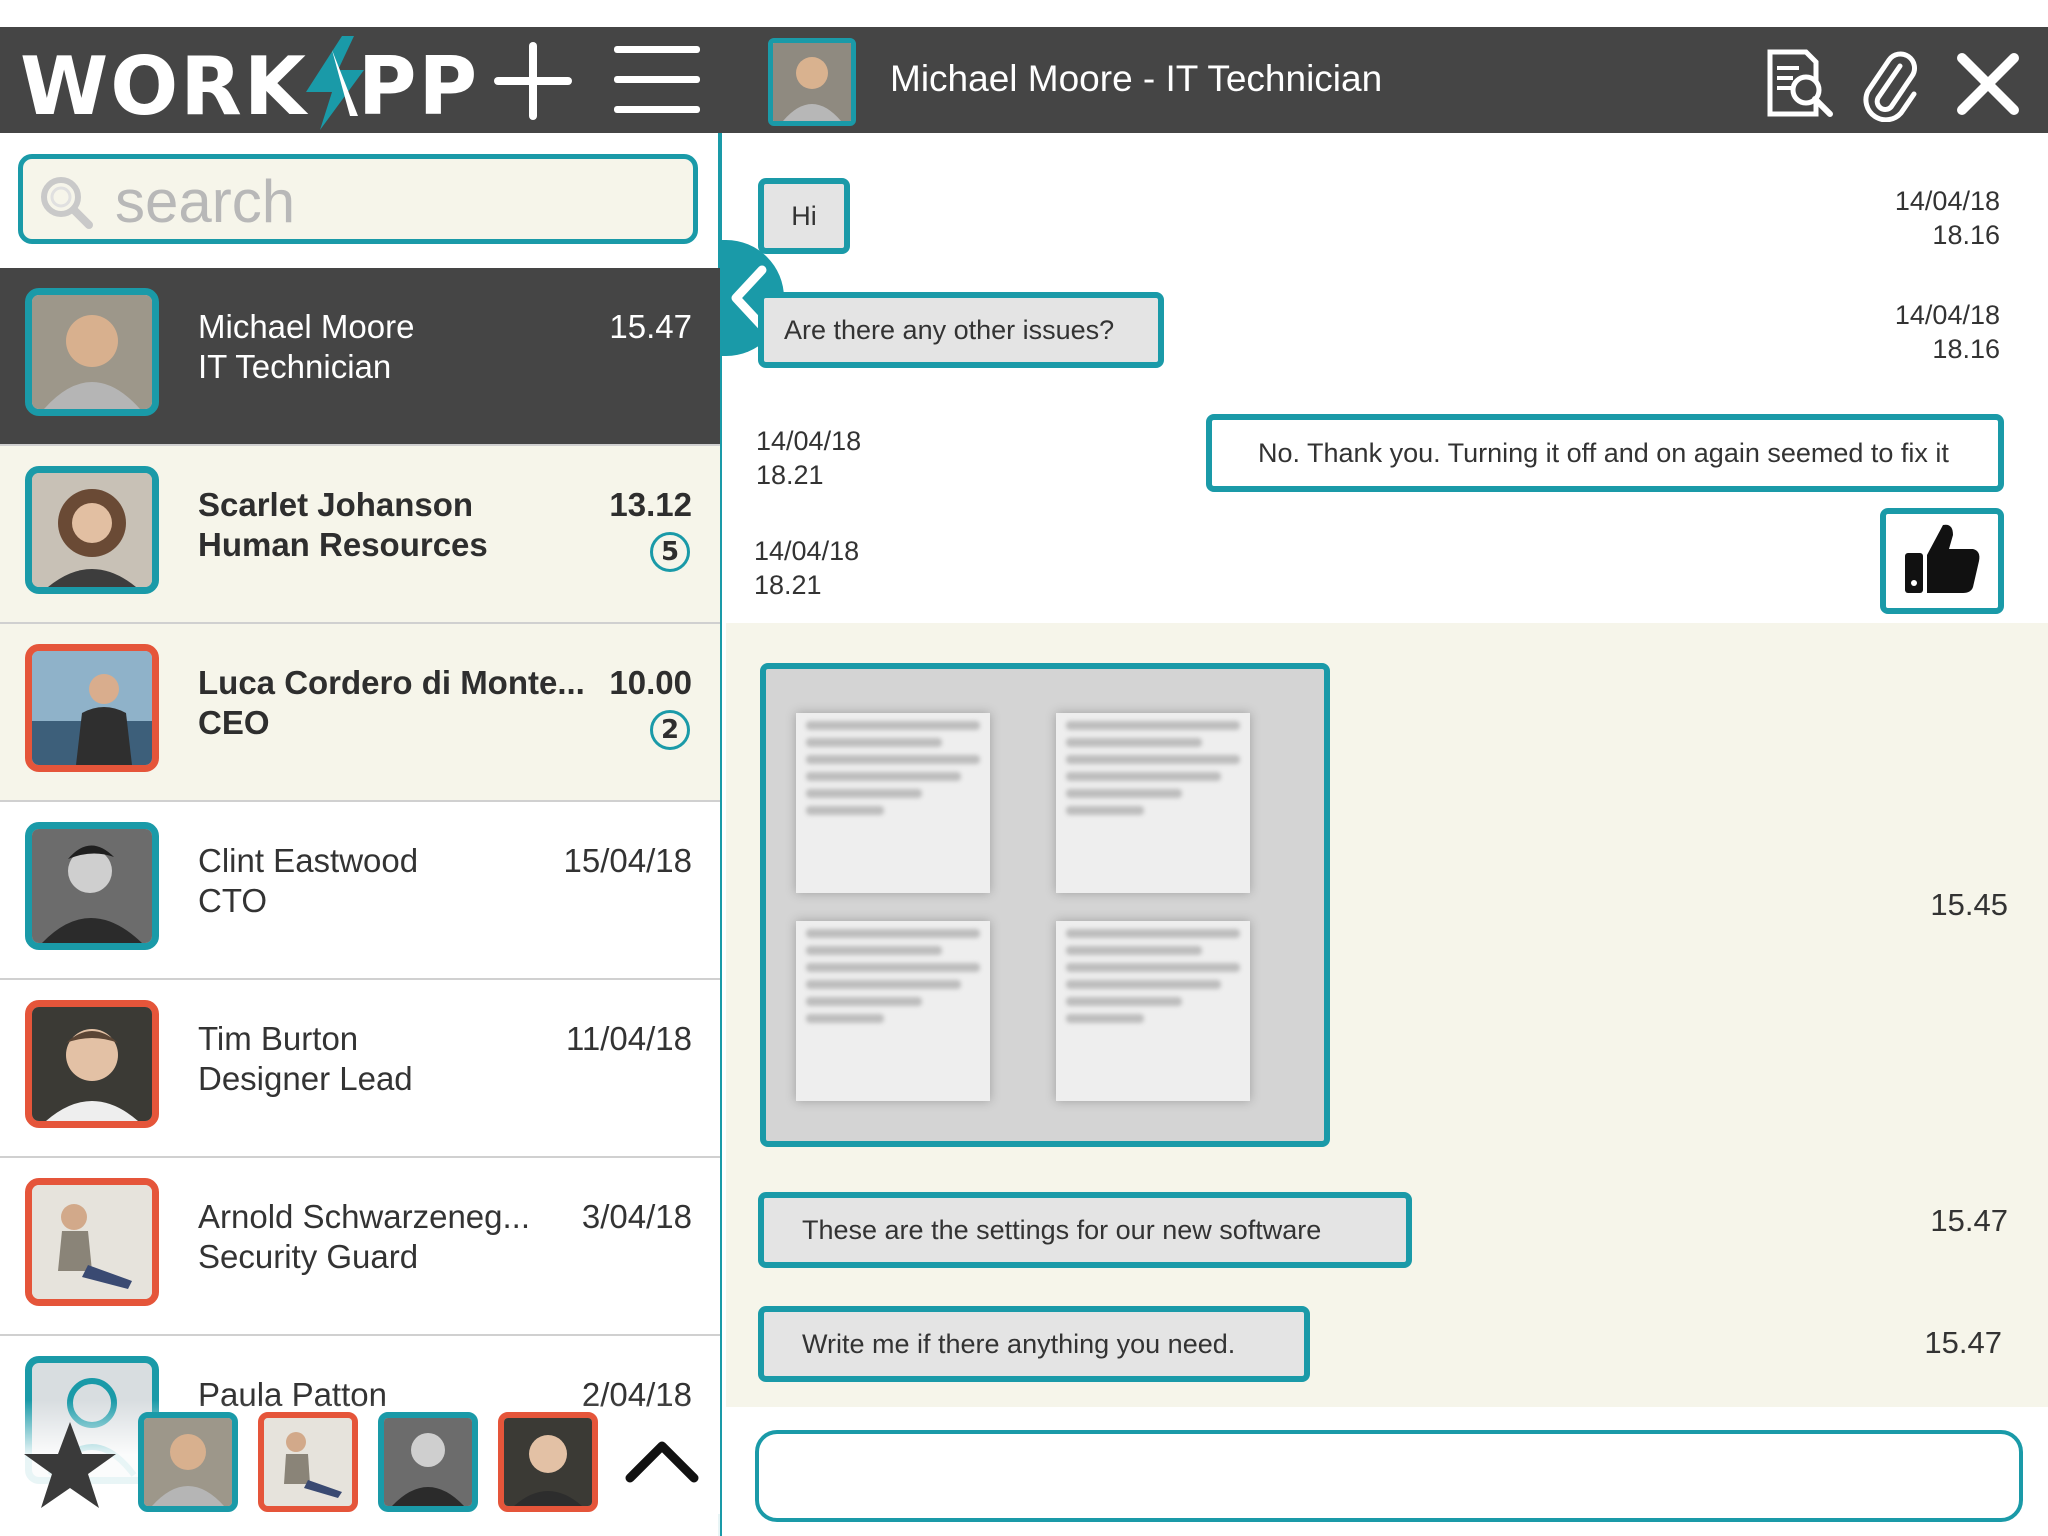 This screenshot has height=1536, width=2048. What do you see at coordinates (812, 82) in the screenshot?
I see `chat-header-avatar` at bounding box center [812, 82].